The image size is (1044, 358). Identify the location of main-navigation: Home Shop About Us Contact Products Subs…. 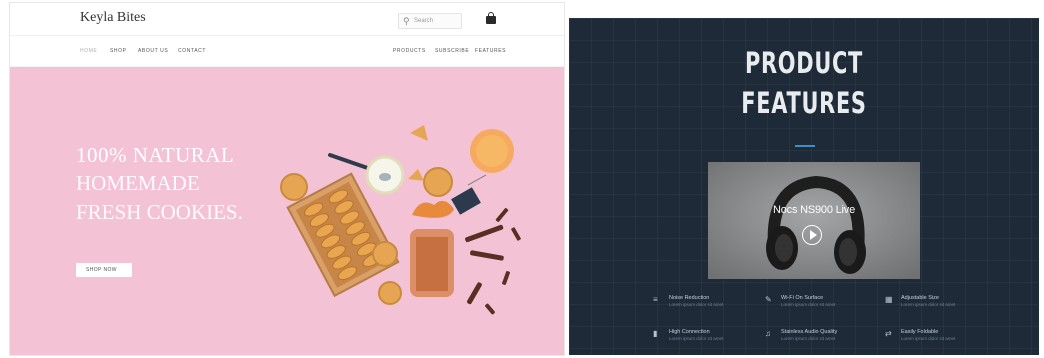
(287, 51).